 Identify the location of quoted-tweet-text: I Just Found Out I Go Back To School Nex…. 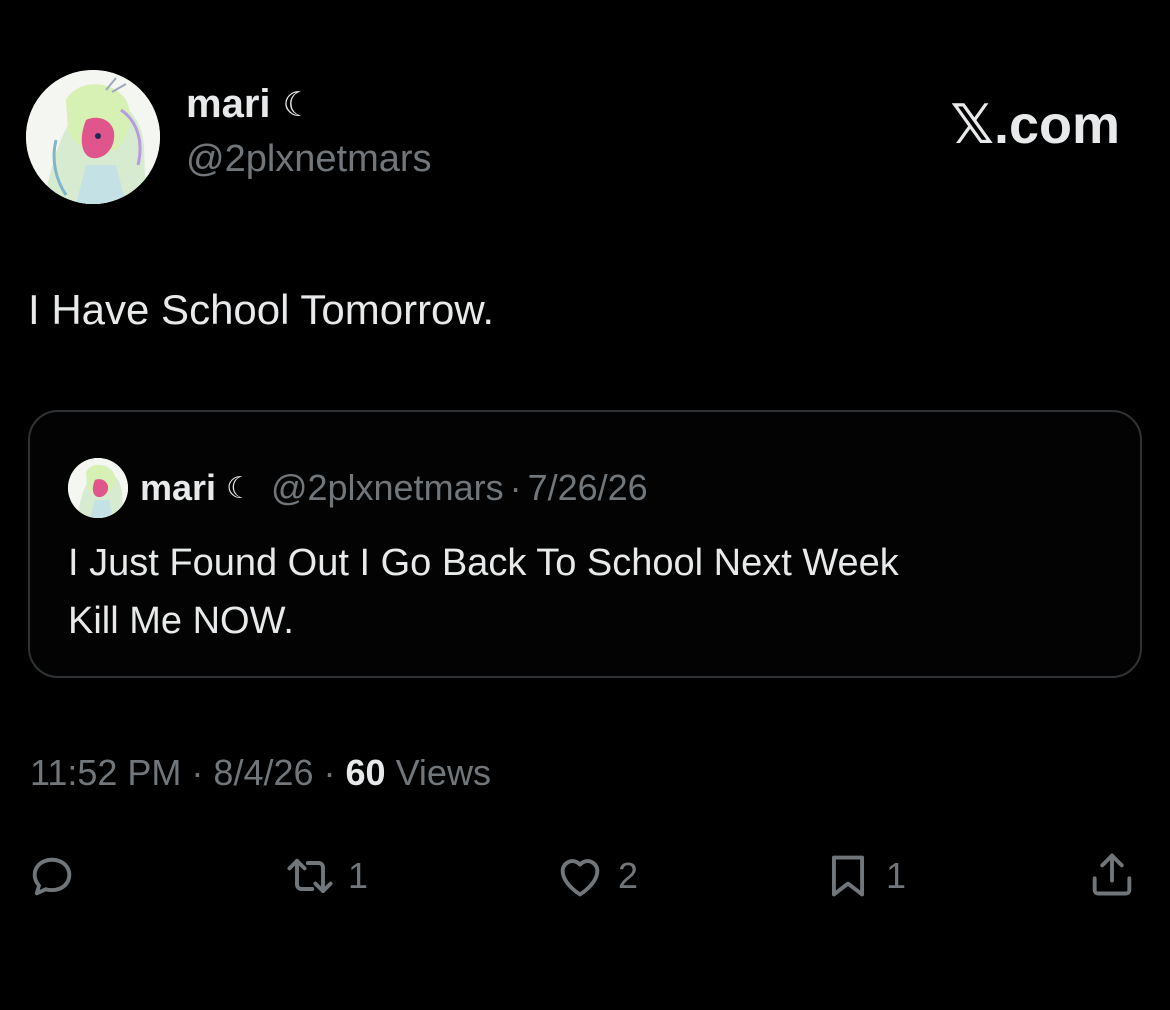
(588, 592).